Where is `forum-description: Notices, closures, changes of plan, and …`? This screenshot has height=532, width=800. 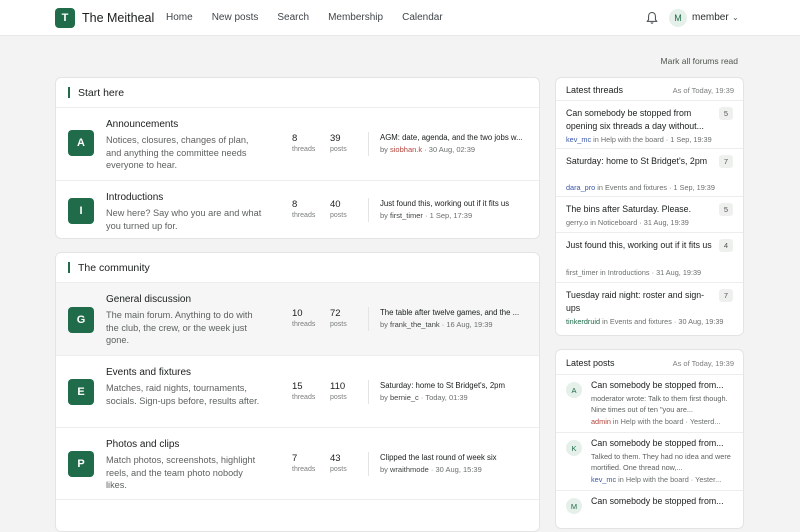
forum-description: Notices, closures, changes of plan, and … is located at coordinates (177, 152).